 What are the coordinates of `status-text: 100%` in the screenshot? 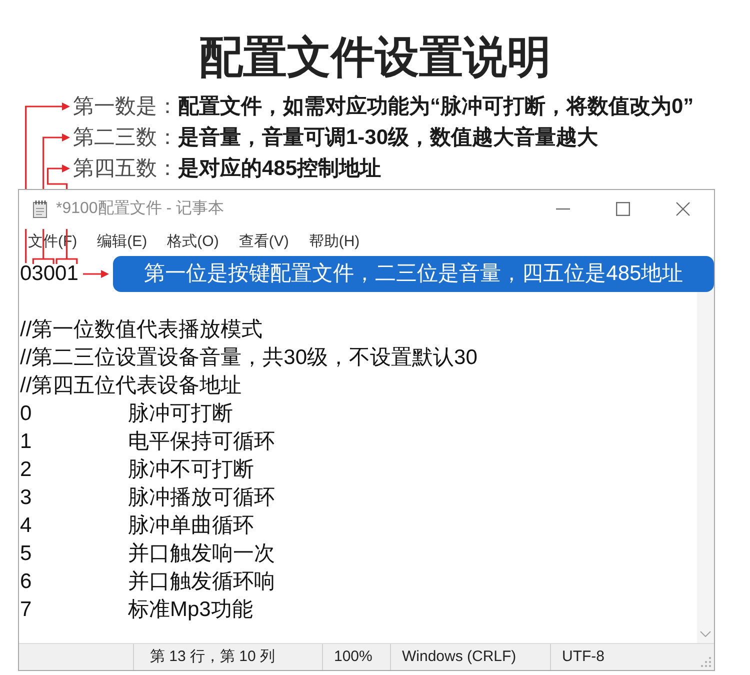 It's located at (353, 656).